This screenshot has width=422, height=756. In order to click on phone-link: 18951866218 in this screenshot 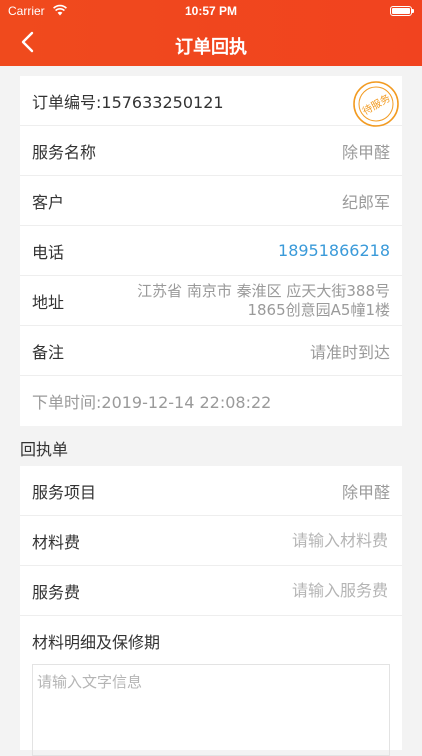, I will do `click(334, 250)`.